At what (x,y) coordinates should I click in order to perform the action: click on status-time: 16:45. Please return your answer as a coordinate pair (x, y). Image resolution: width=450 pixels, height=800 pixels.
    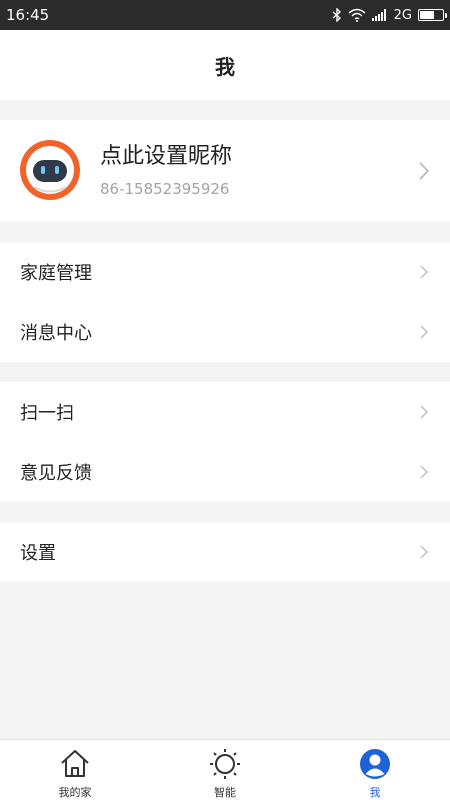
    Looking at the image, I should click on (28, 15).